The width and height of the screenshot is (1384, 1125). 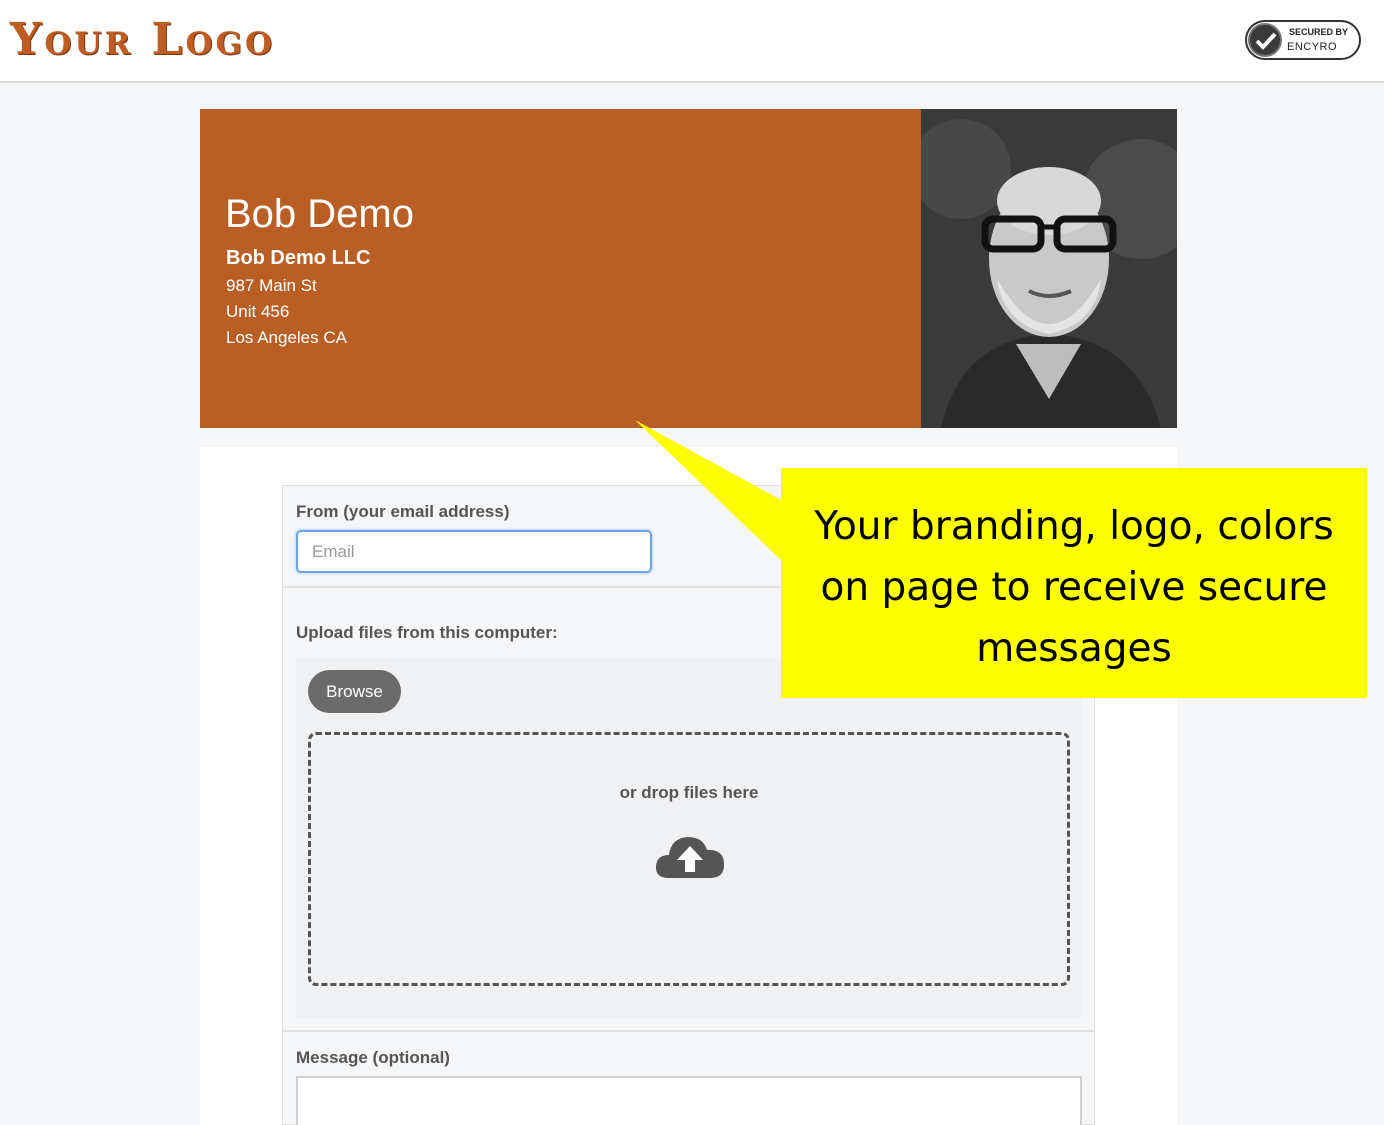 What do you see at coordinates (1074, 648) in the screenshot?
I see `callout-line-3: messages` at bounding box center [1074, 648].